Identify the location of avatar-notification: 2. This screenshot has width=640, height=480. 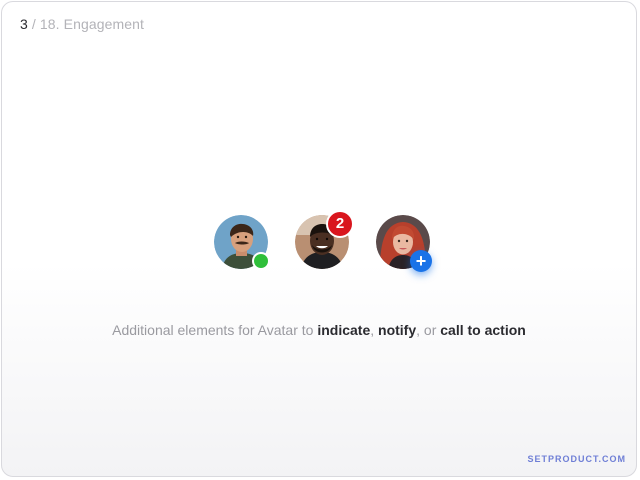
(324, 239).